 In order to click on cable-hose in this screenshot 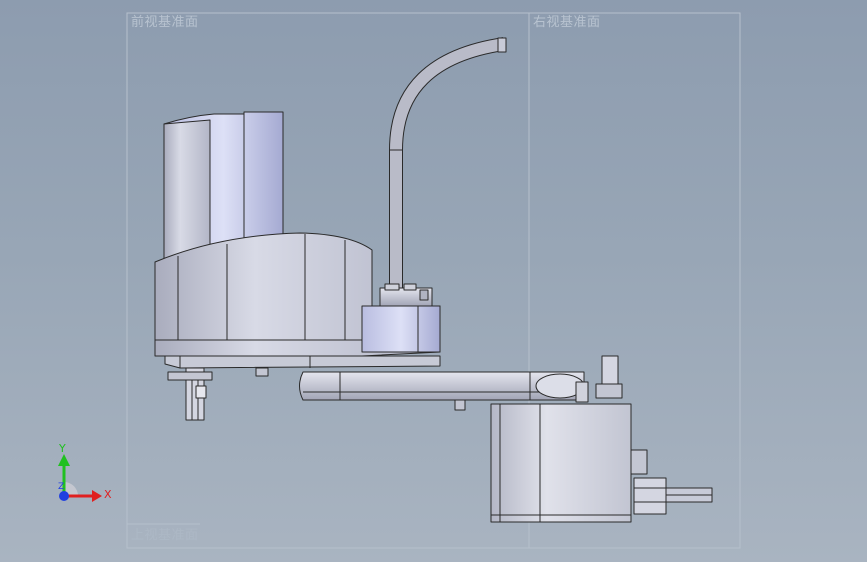, I will do `click(447, 162)`.